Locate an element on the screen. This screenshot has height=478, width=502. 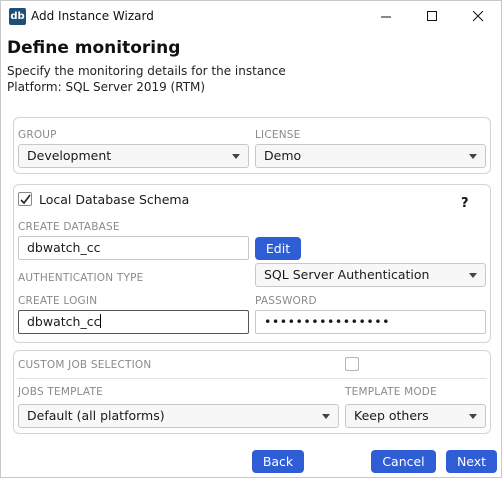
page-title: Define monitoring is located at coordinates (94, 48).